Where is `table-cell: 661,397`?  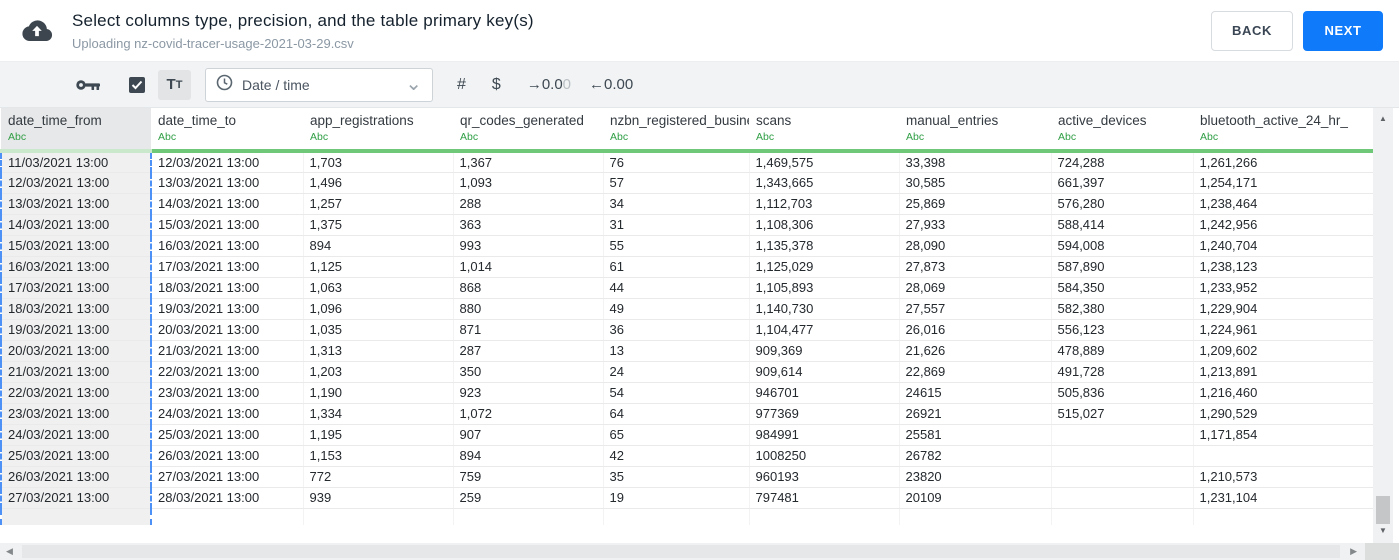 table-cell: 661,397 is located at coordinates (1122, 183).